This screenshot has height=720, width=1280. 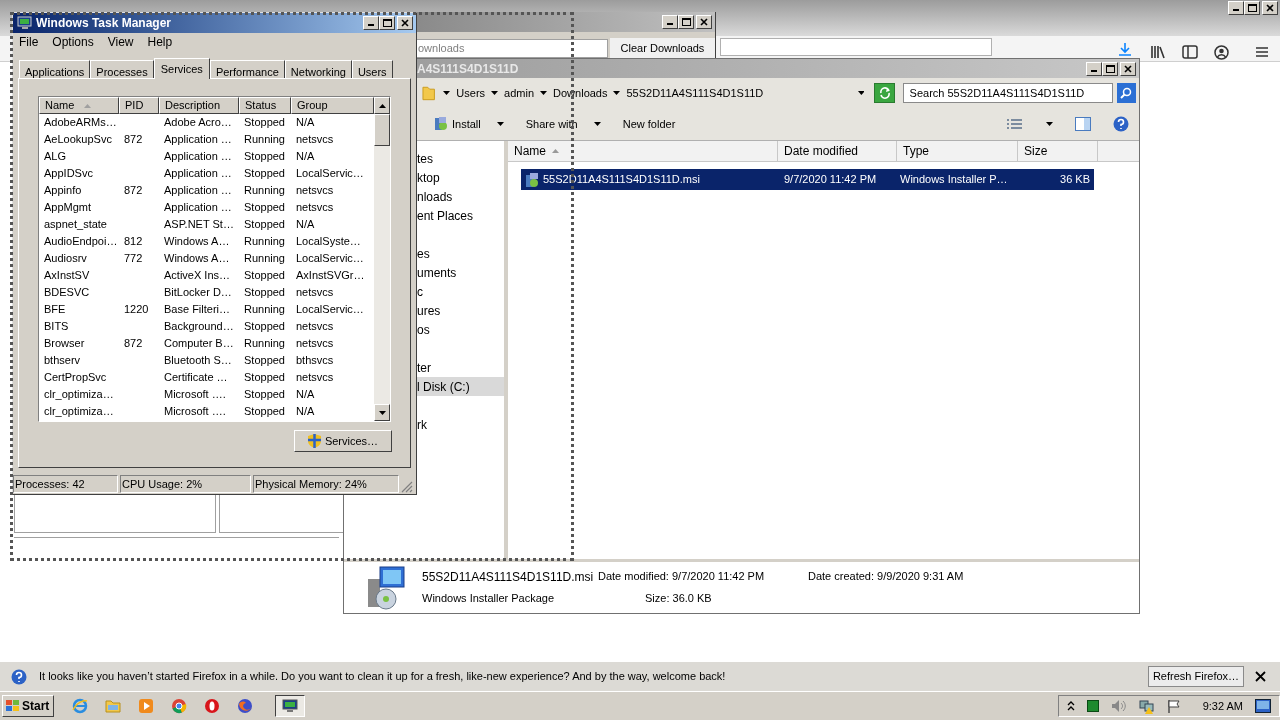 I want to click on tab: Users, so click(x=372, y=69).